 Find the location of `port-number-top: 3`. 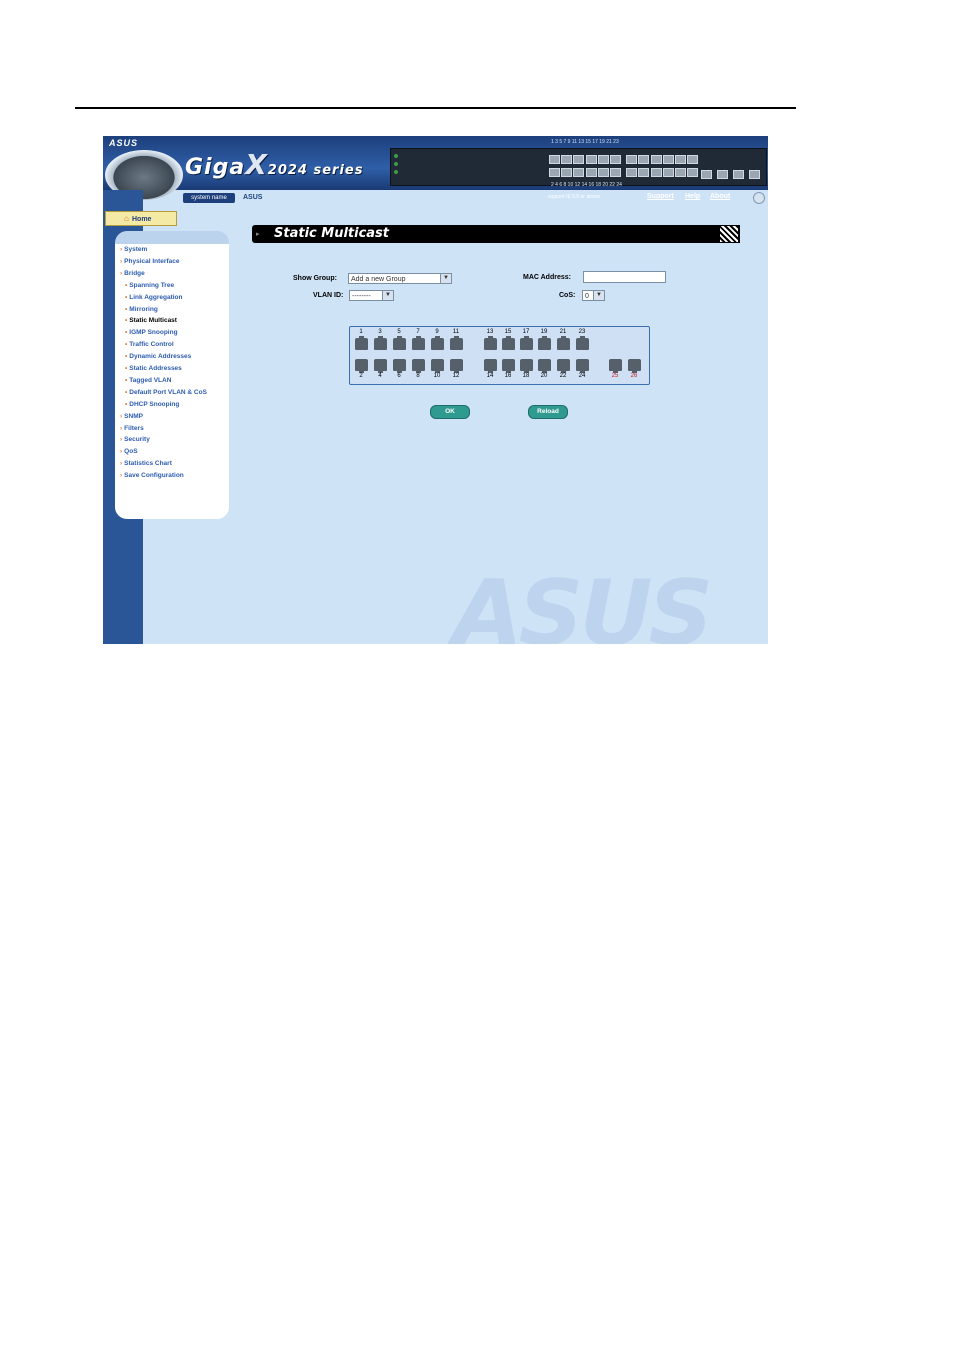

port-number-top: 3 is located at coordinates (380, 332).